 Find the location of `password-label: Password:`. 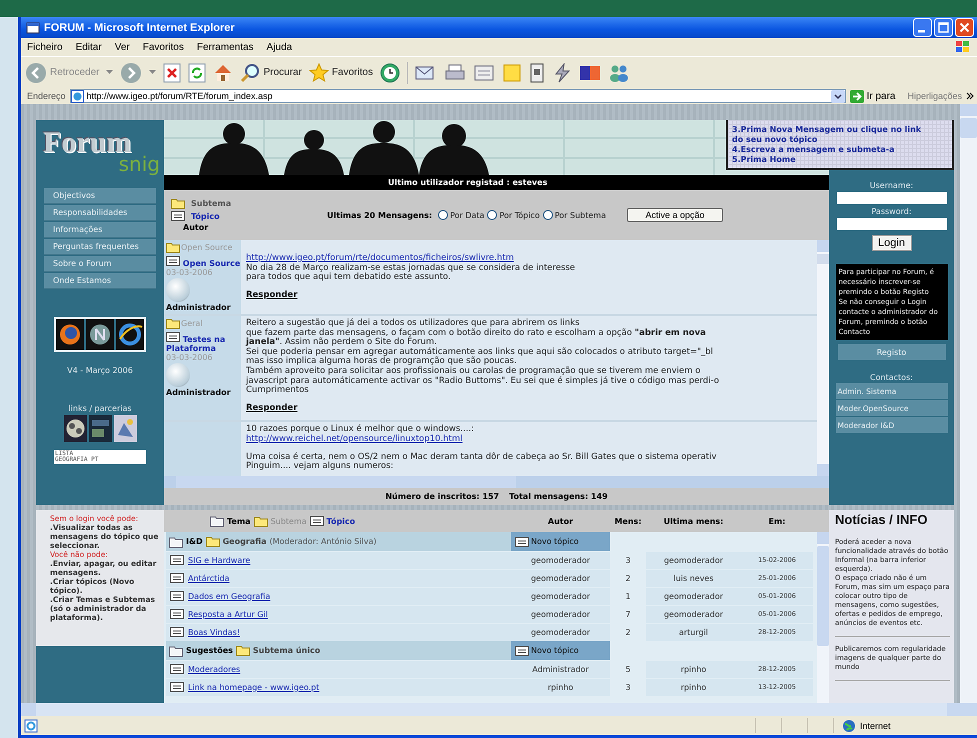

password-label: Password: is located at coordinates (891, 211).